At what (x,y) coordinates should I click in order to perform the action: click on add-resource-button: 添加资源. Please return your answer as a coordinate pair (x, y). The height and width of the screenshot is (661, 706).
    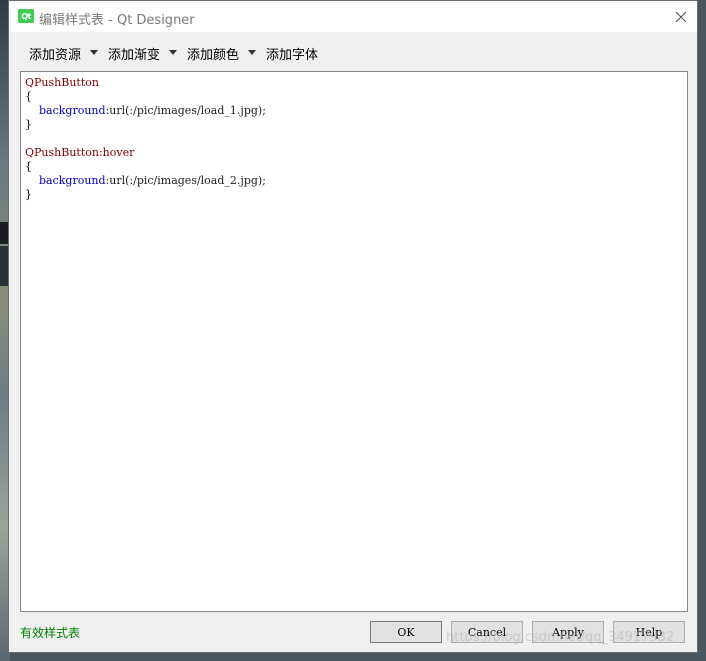
    Looking at the image, I should click on (55, 53).